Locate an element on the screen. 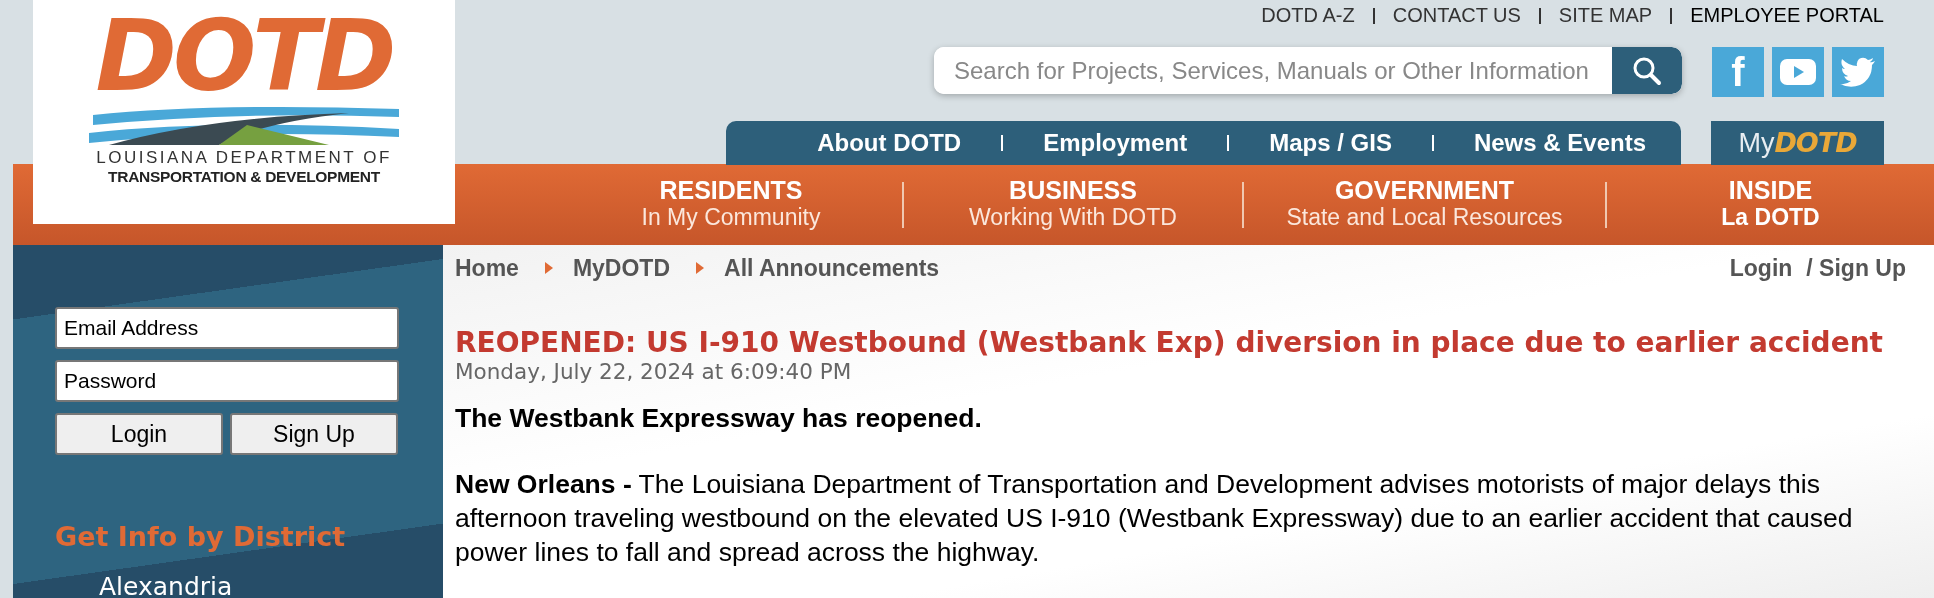 The width and height of the screenshot is (1934, 598). bird-icon is located at coordinates (1858, 72).